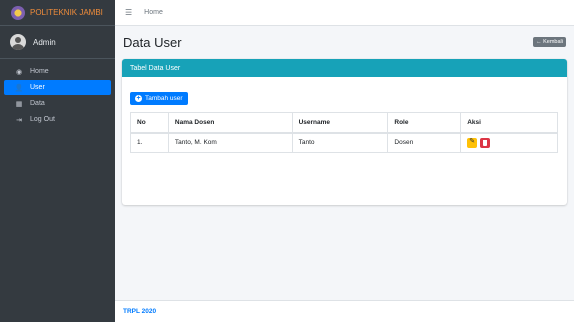 The height and width of the screenshot is (322, 574). I want to click on cell-nama: Tanto, M. Kom, so click(230, 142).